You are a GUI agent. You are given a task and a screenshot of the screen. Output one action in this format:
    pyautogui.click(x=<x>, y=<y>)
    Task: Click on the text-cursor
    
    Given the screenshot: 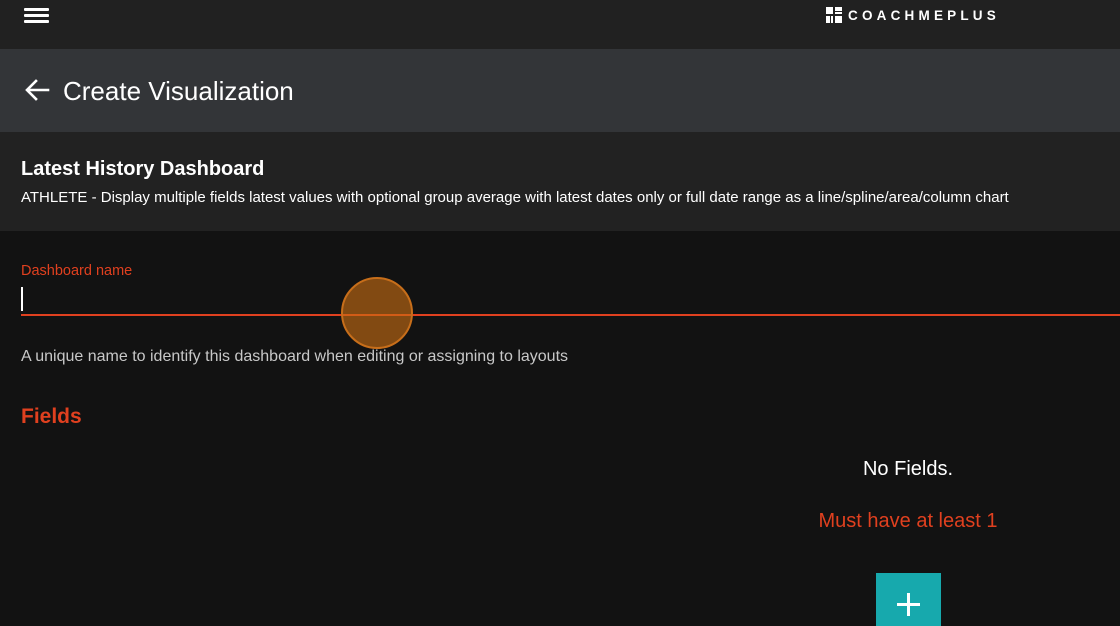 What is the action you would take?
    pyautogui.click(x=22, y=299)
    